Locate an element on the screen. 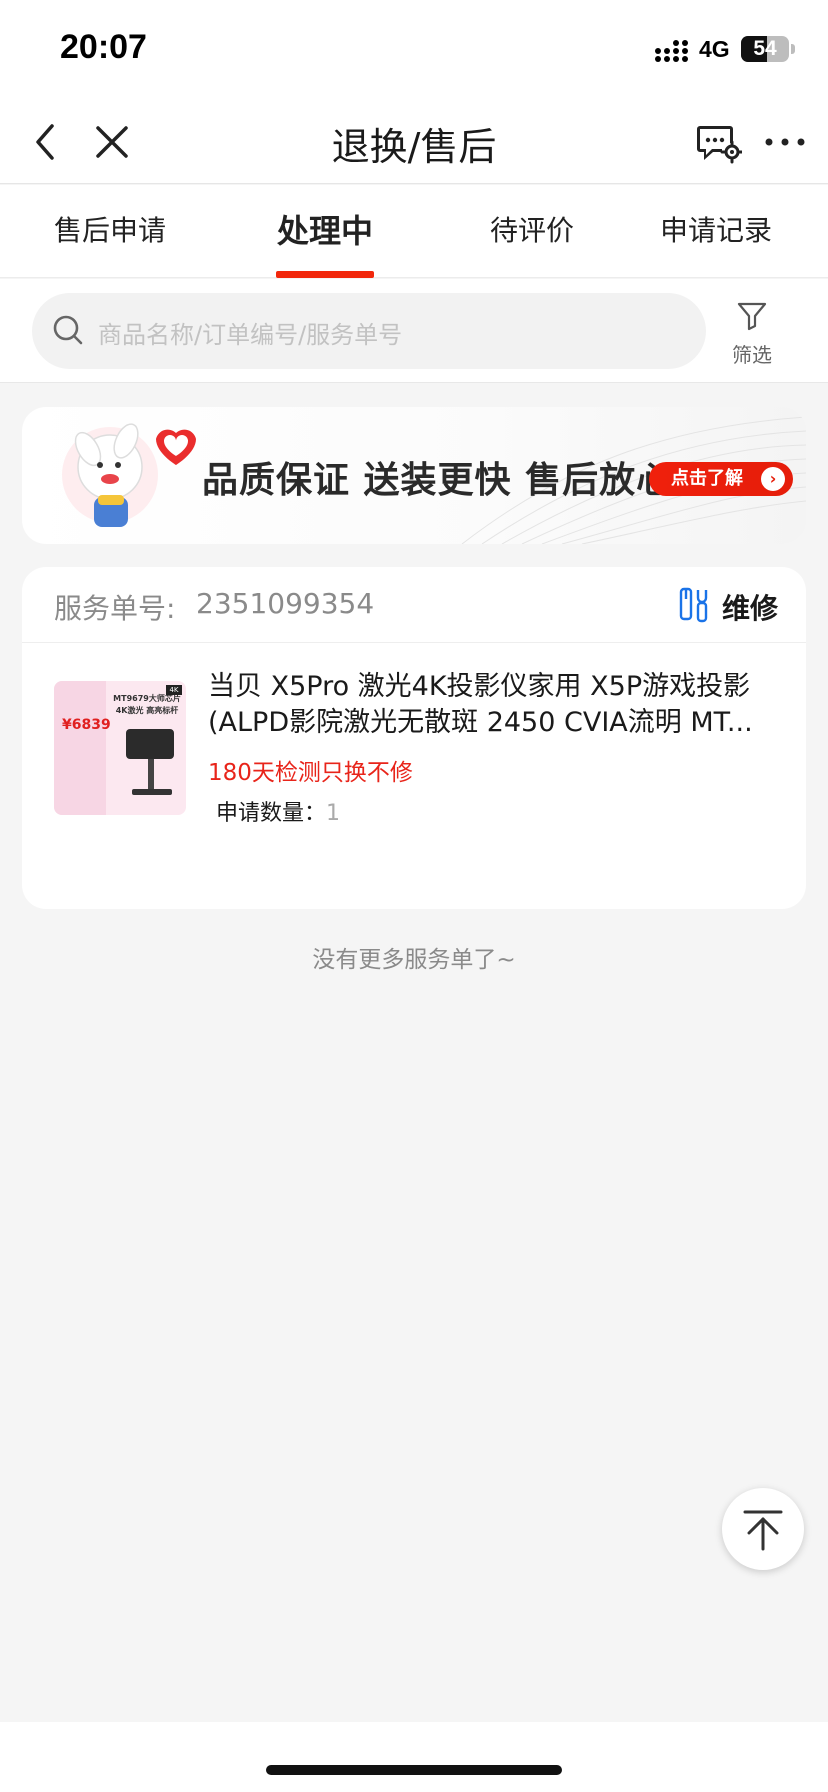 The width and height of the screenshot is (828, 1792). quantity-label: 申请数量： is located at coordinates (271, 813).